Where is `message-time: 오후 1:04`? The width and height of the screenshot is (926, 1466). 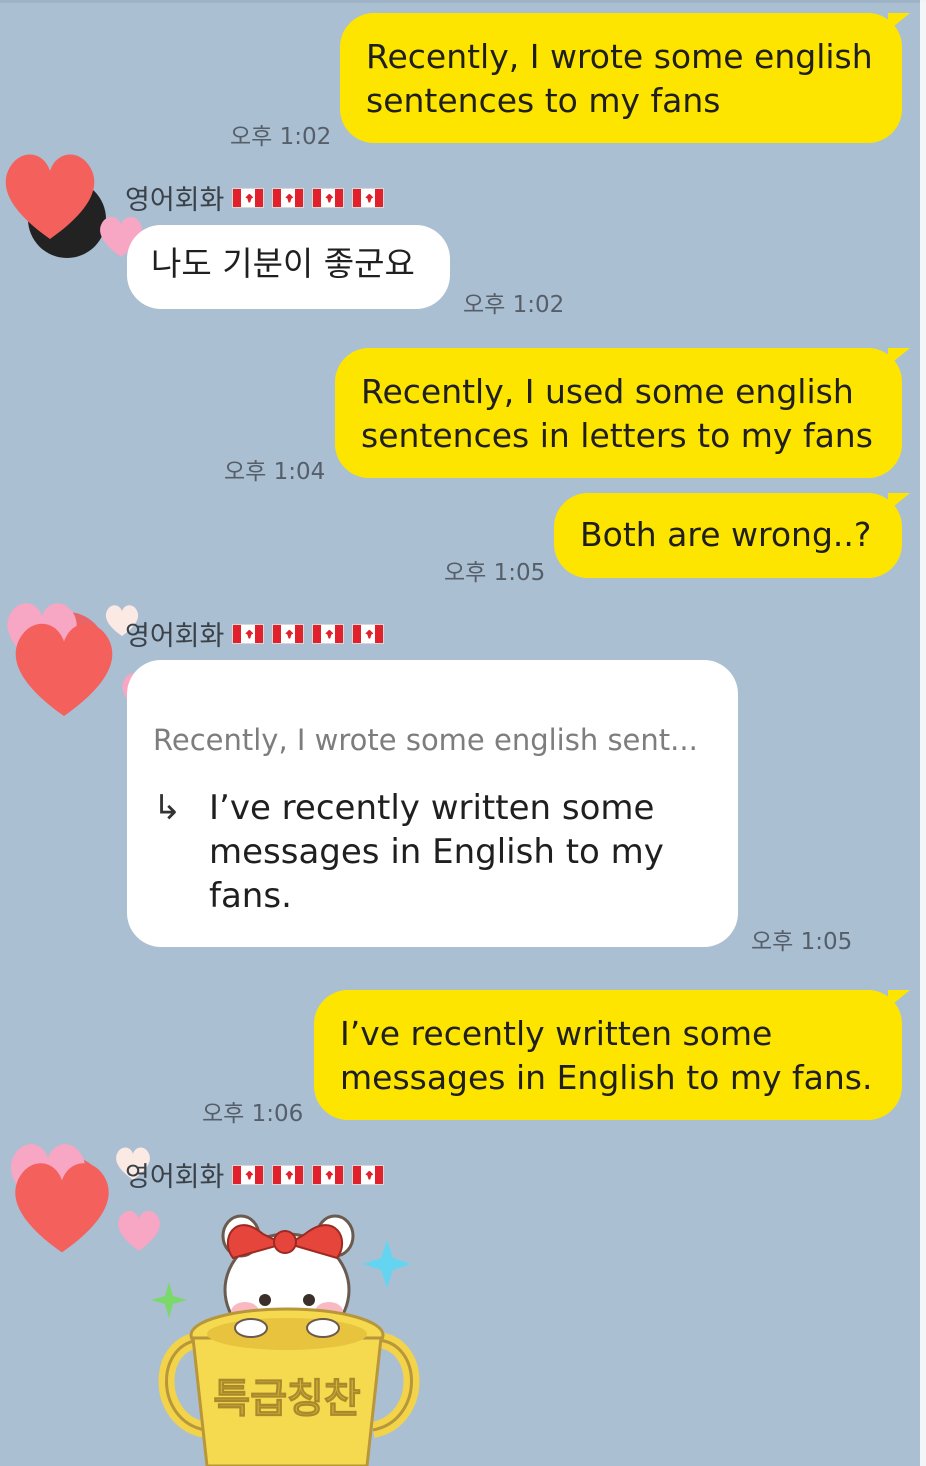 message-time: 오후 1:04 is located at coordinates (275, 472).